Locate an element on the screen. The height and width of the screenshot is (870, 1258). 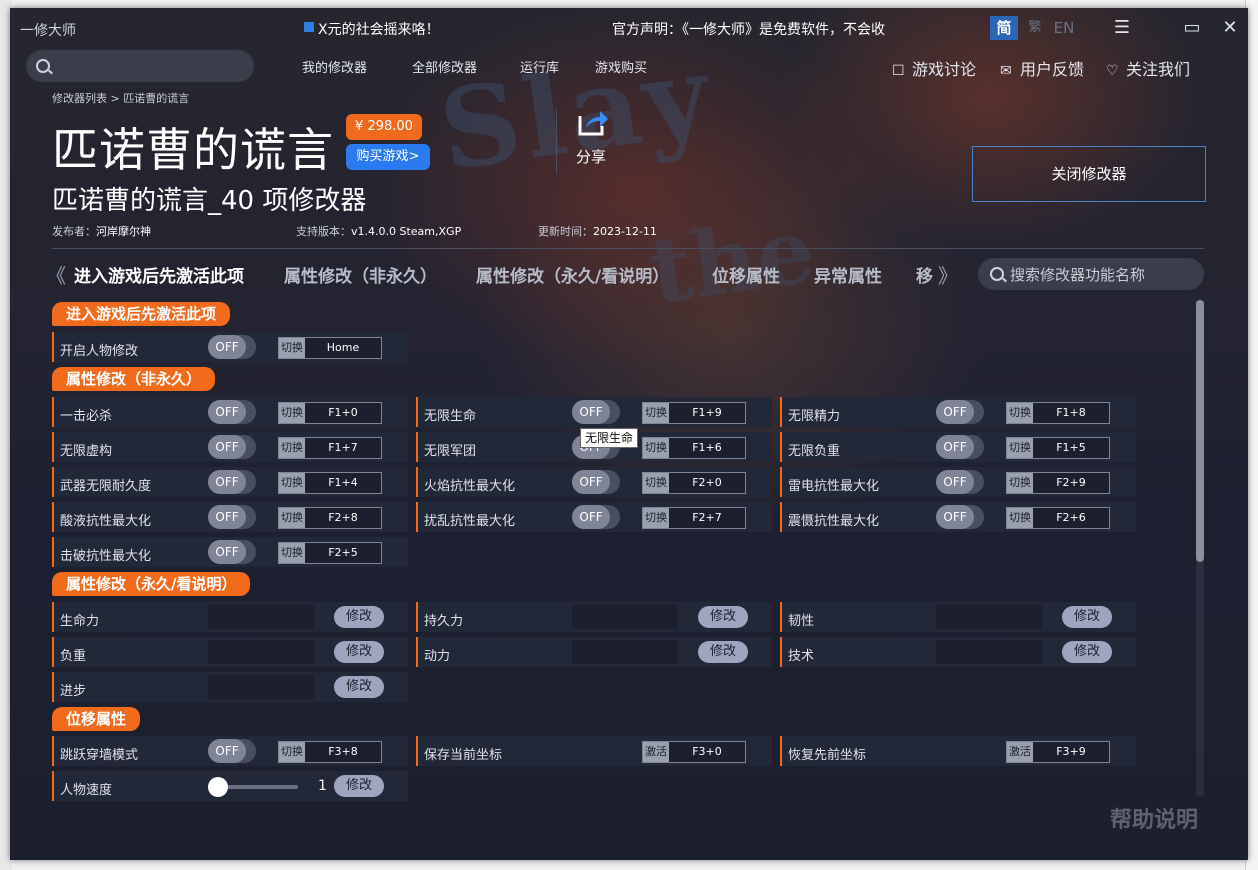
speed-slider is located at coordinates (258, 787).